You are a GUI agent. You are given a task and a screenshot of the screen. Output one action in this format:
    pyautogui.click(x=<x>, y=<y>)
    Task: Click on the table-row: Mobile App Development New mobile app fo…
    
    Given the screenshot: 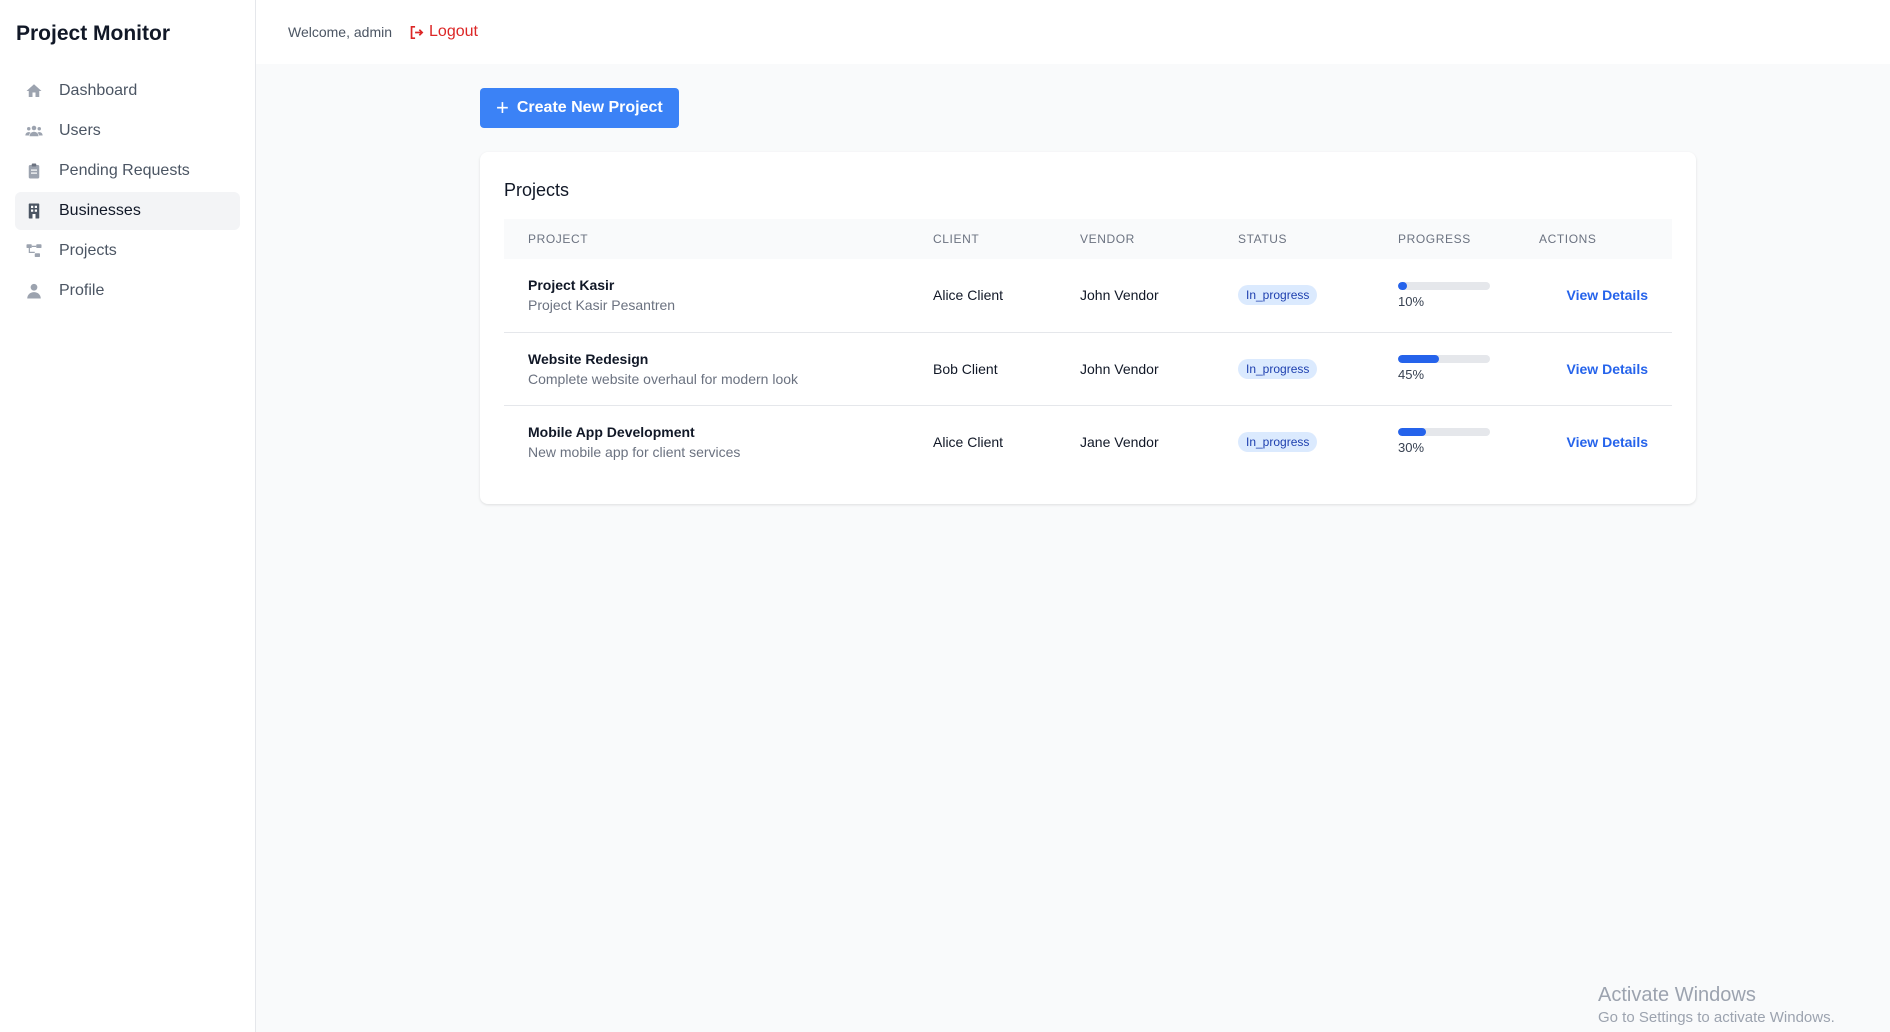 What is the action you would take?
    pyautogui.click(x=1088, y=441)
    